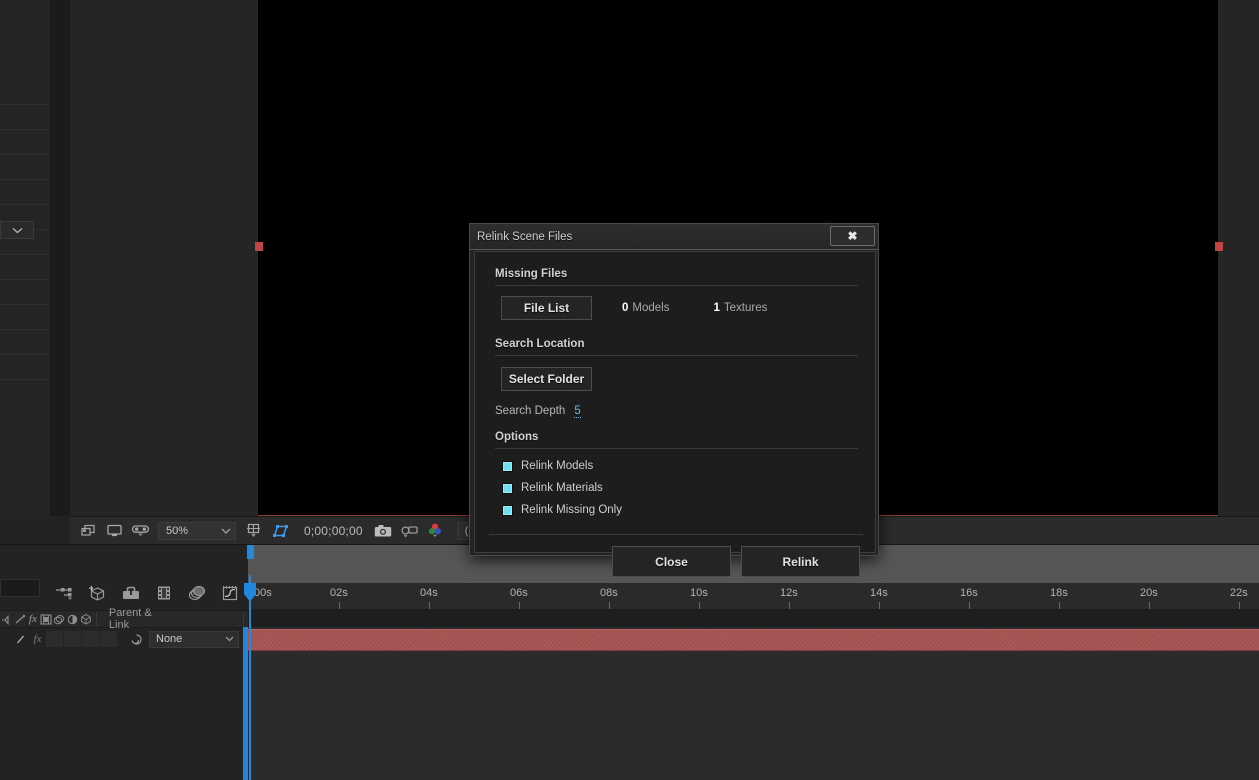  What do you see at coordinates (130, 593) in the screenshot?
I see `toolbox-icon` at bounding box center [130, 593].